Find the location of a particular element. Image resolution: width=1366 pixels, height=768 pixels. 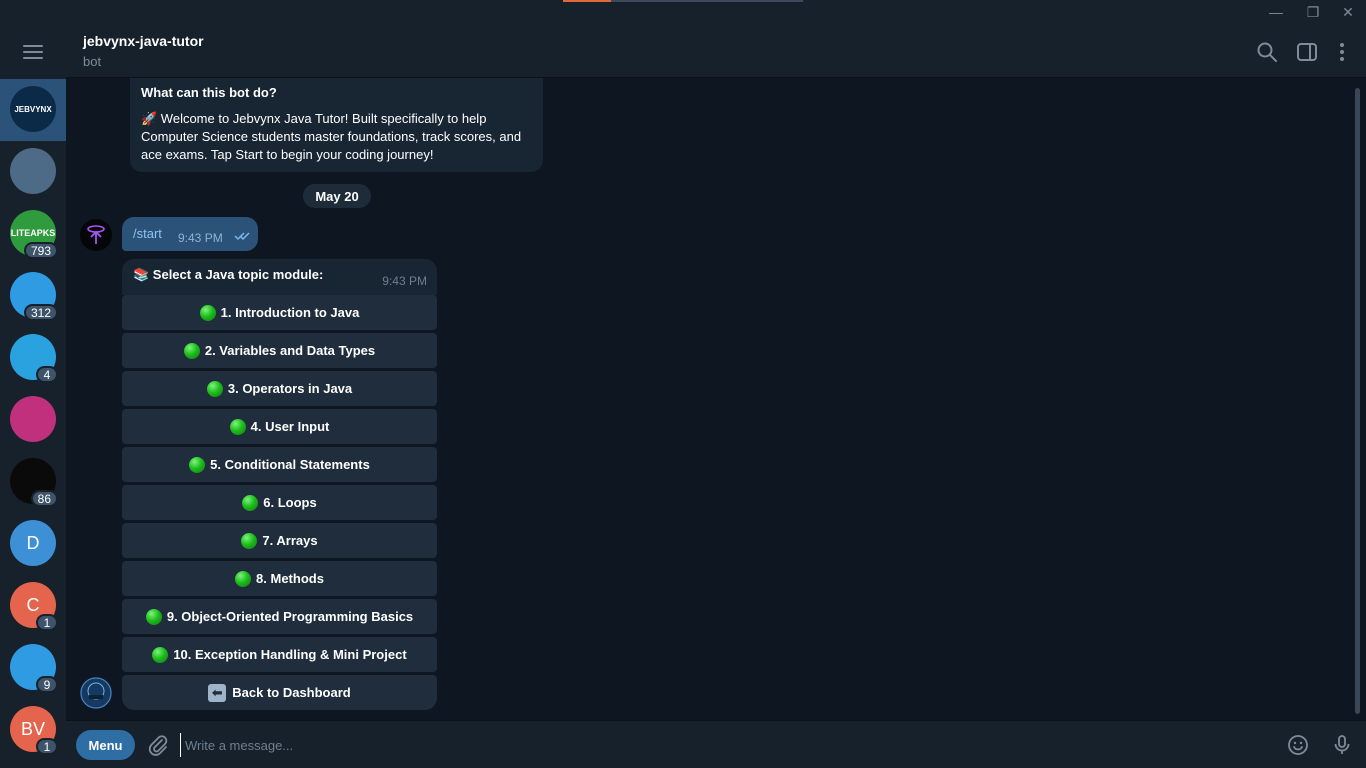

unread-badge: 312 is located at coordinates (40, 312).